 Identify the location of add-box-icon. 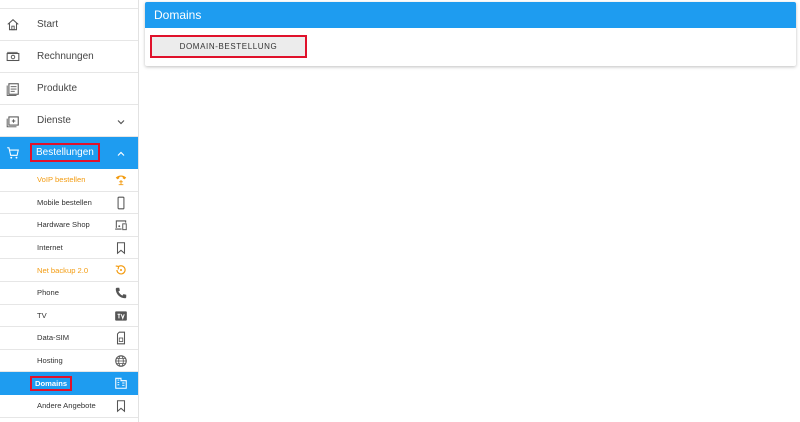
(13, 121).